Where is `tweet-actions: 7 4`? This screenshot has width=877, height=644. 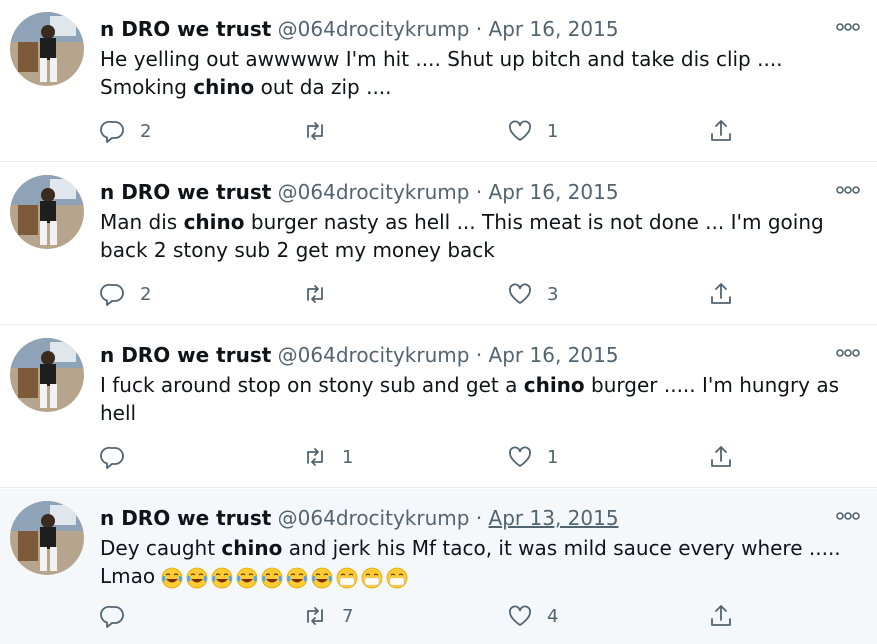 tweet-actions: 7 4 is located at coordinates (430, 616).